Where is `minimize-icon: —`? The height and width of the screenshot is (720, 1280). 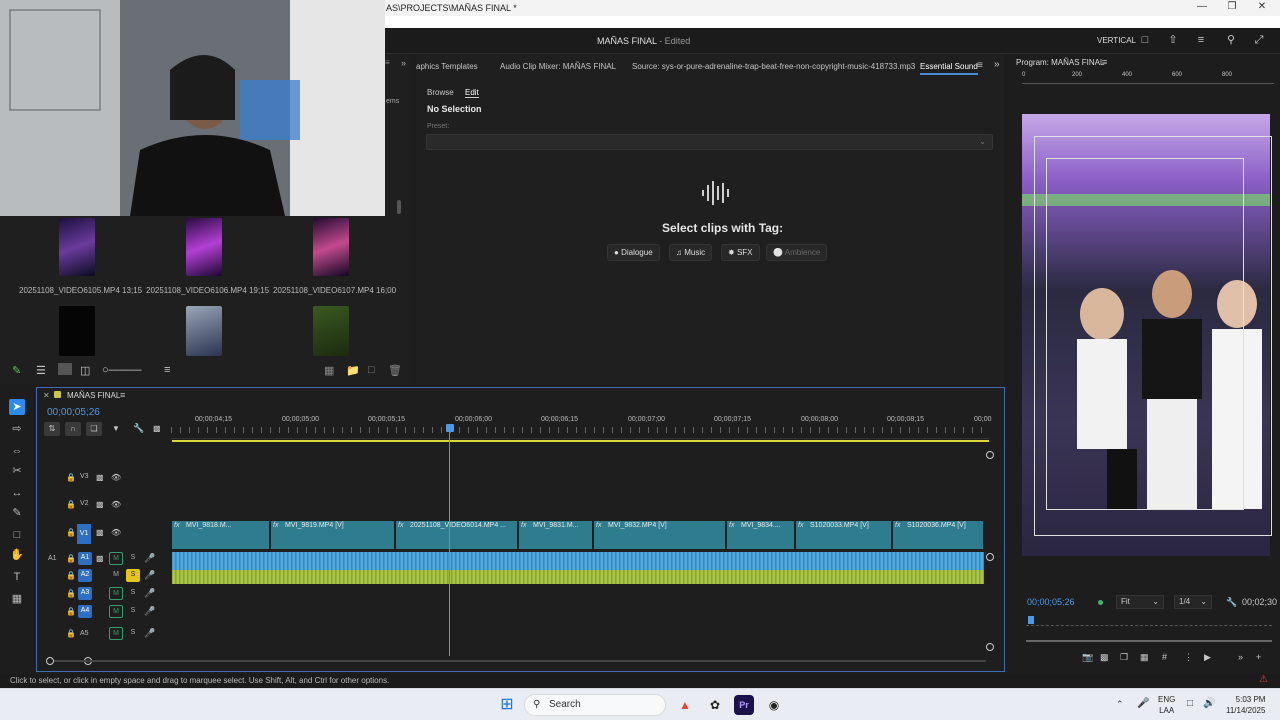 minimize-icon: — is located at coordinates (1202, 8).